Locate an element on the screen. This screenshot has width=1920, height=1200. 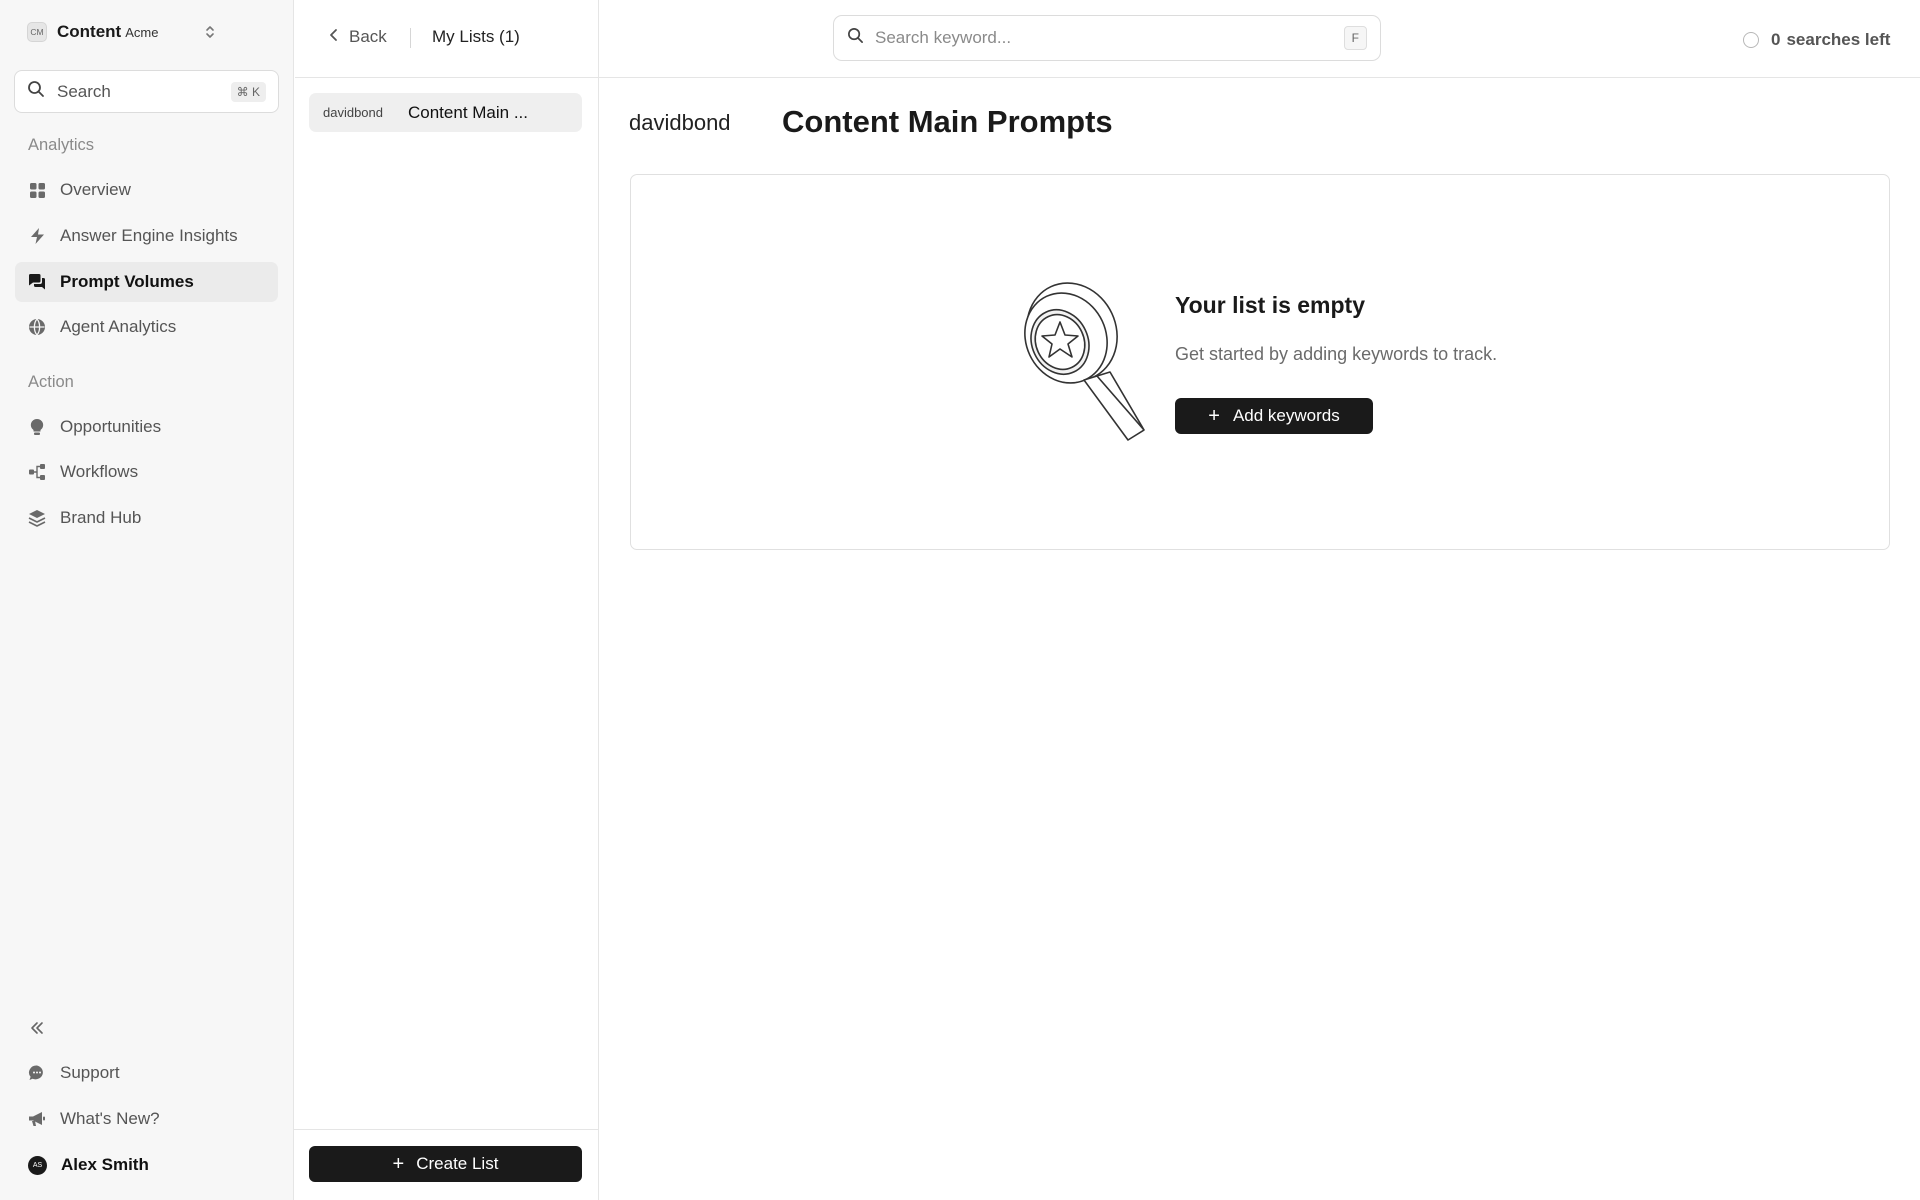
sidebar-item-agent-analytics: Agent Analytics is located at coordinates (146, 327).